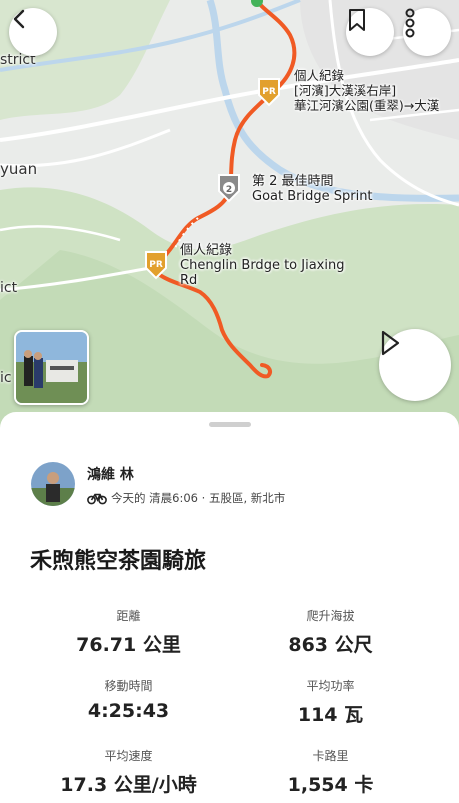  I want to click on place-label: ict, so click(9, 288).